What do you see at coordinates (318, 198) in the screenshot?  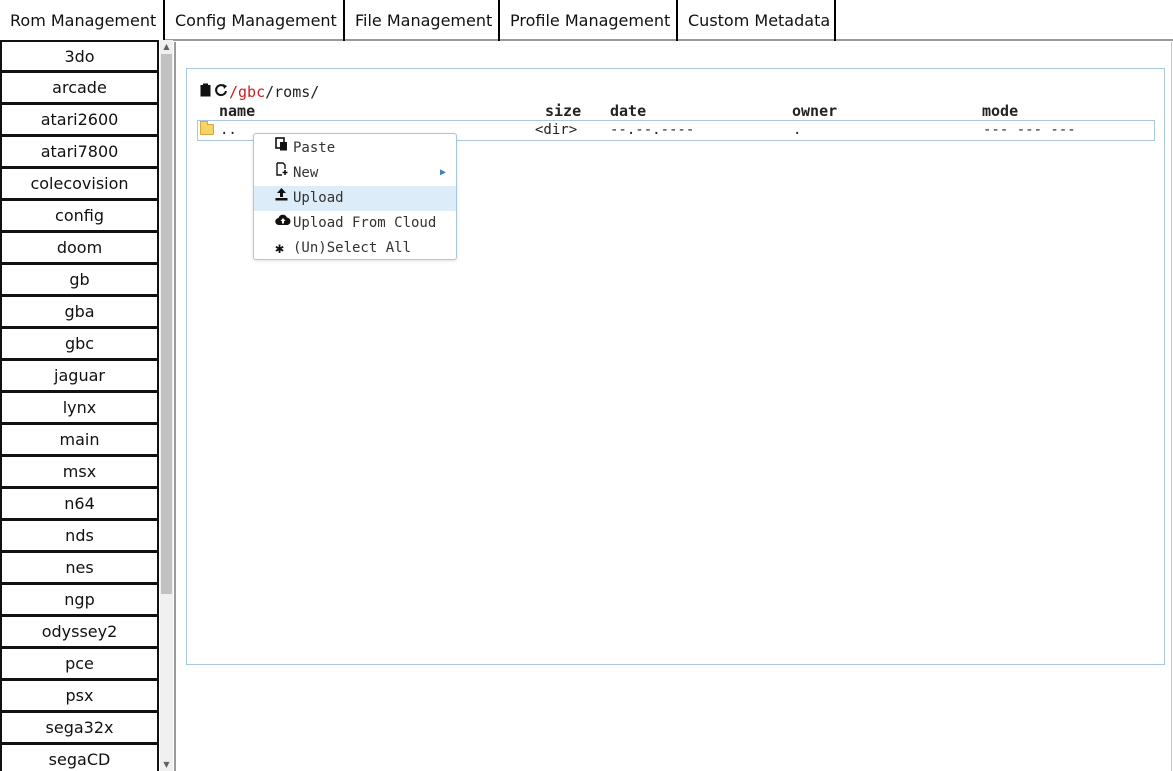 I see `menu-label: Upload` at bounding box center [318, 198].